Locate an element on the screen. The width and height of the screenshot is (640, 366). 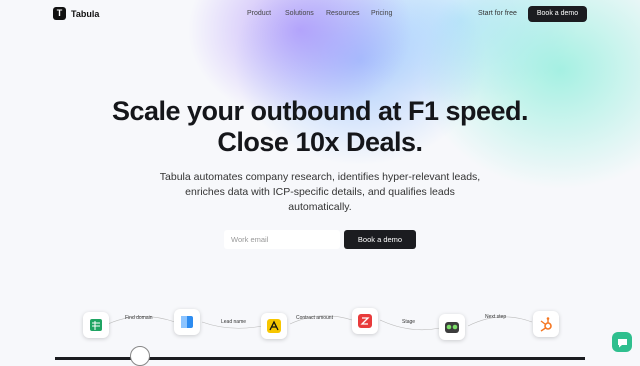
title-line-2: Close 10x Deals. is located at coordinates (320, 142).